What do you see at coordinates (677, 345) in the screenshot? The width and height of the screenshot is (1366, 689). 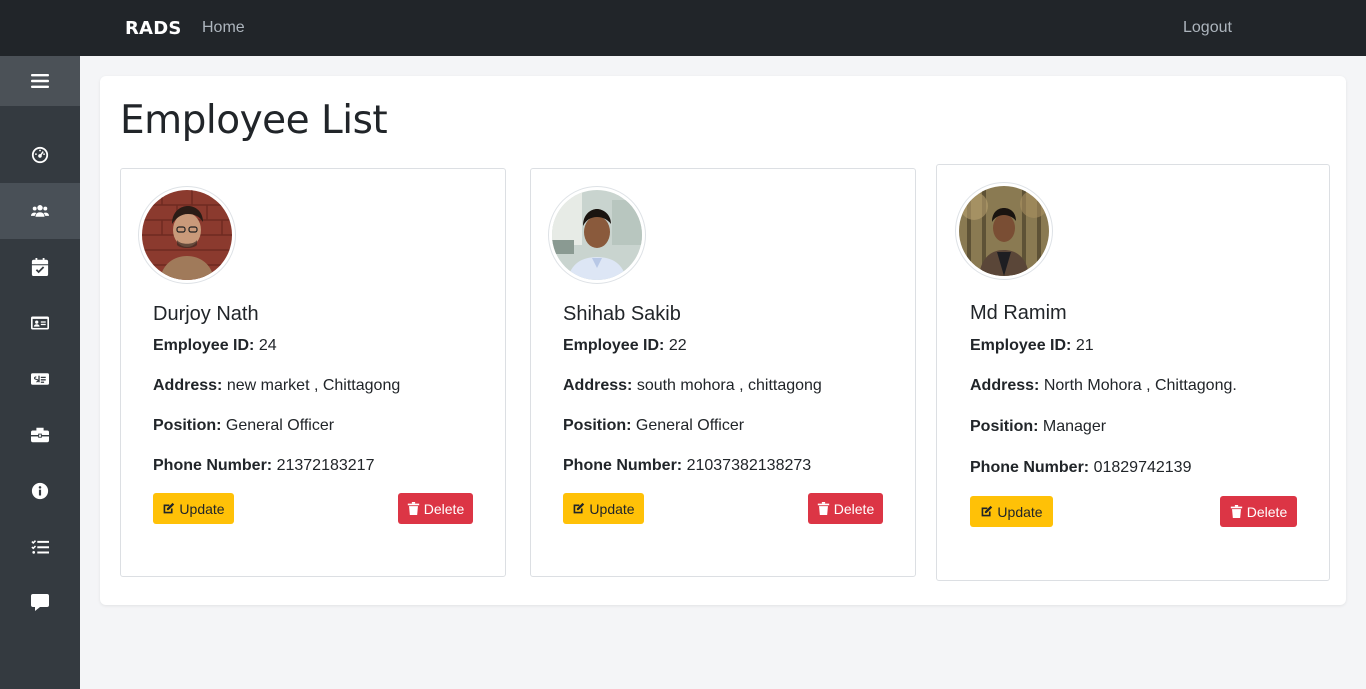 I see `employee-id-value: 22` at bounding box center [677, 345].